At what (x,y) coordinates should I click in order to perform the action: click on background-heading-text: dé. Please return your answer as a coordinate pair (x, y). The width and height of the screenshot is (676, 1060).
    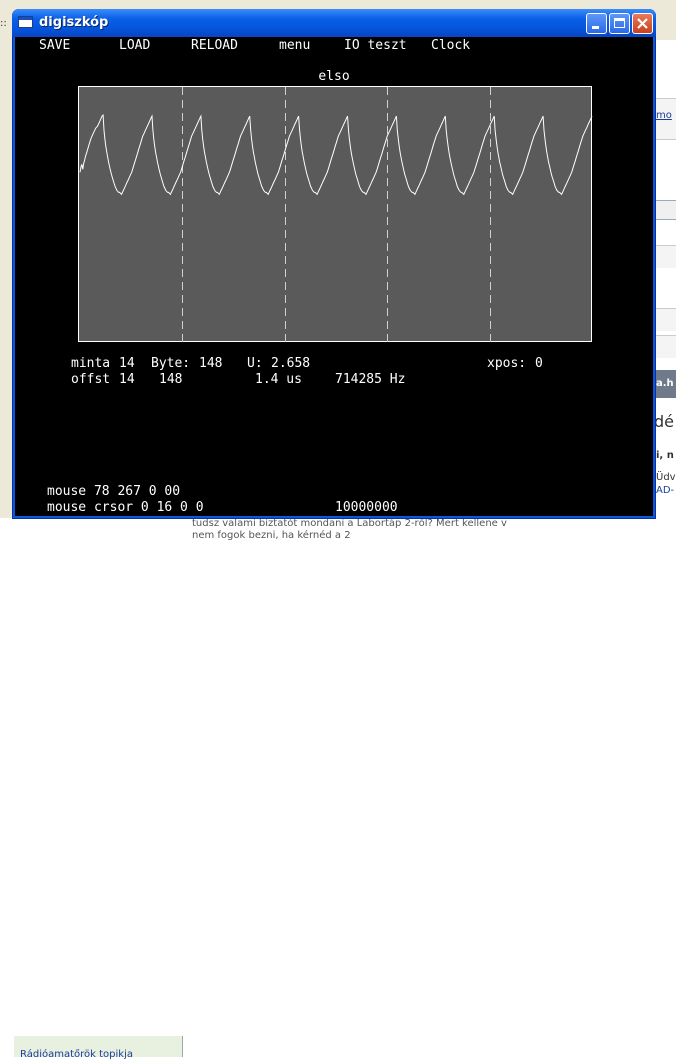
    Looking at the image, I should click on (664, 421).